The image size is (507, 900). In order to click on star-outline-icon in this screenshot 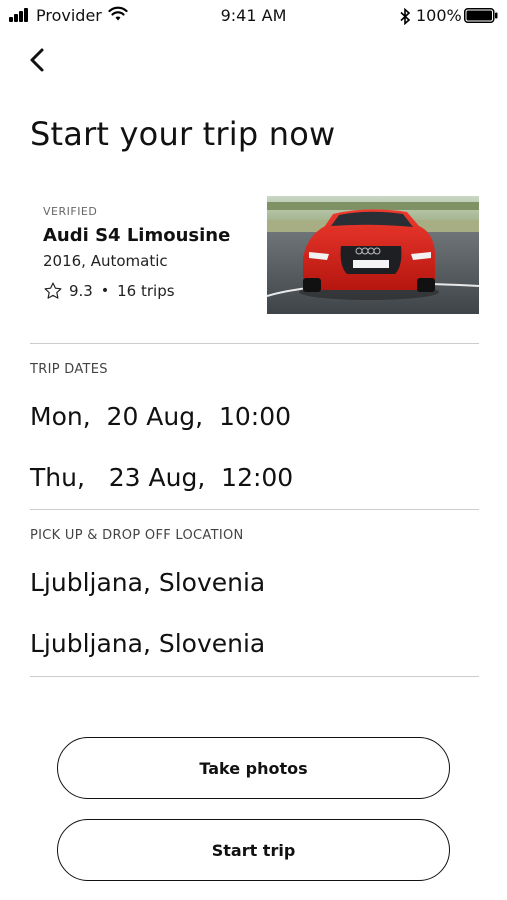, I will do `click(53, 290)`.